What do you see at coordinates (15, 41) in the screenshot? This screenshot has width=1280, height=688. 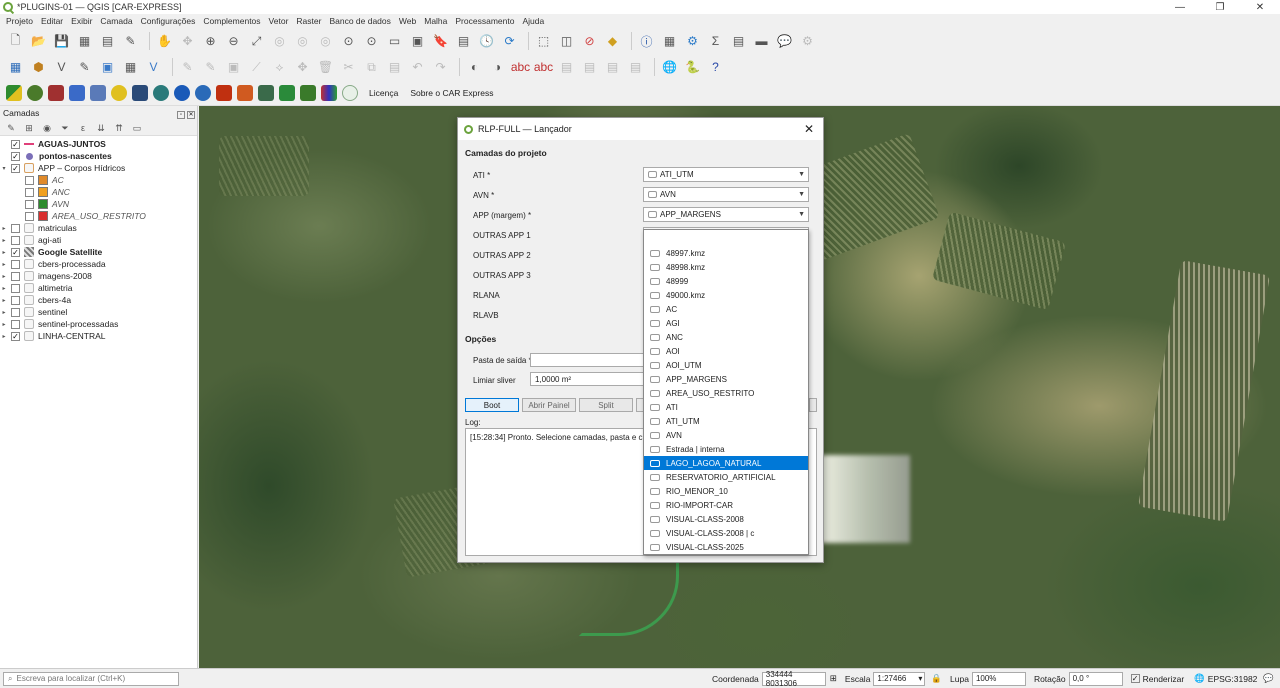 I see `new-project-icon: 🗋` at bounding box center [15, 41].